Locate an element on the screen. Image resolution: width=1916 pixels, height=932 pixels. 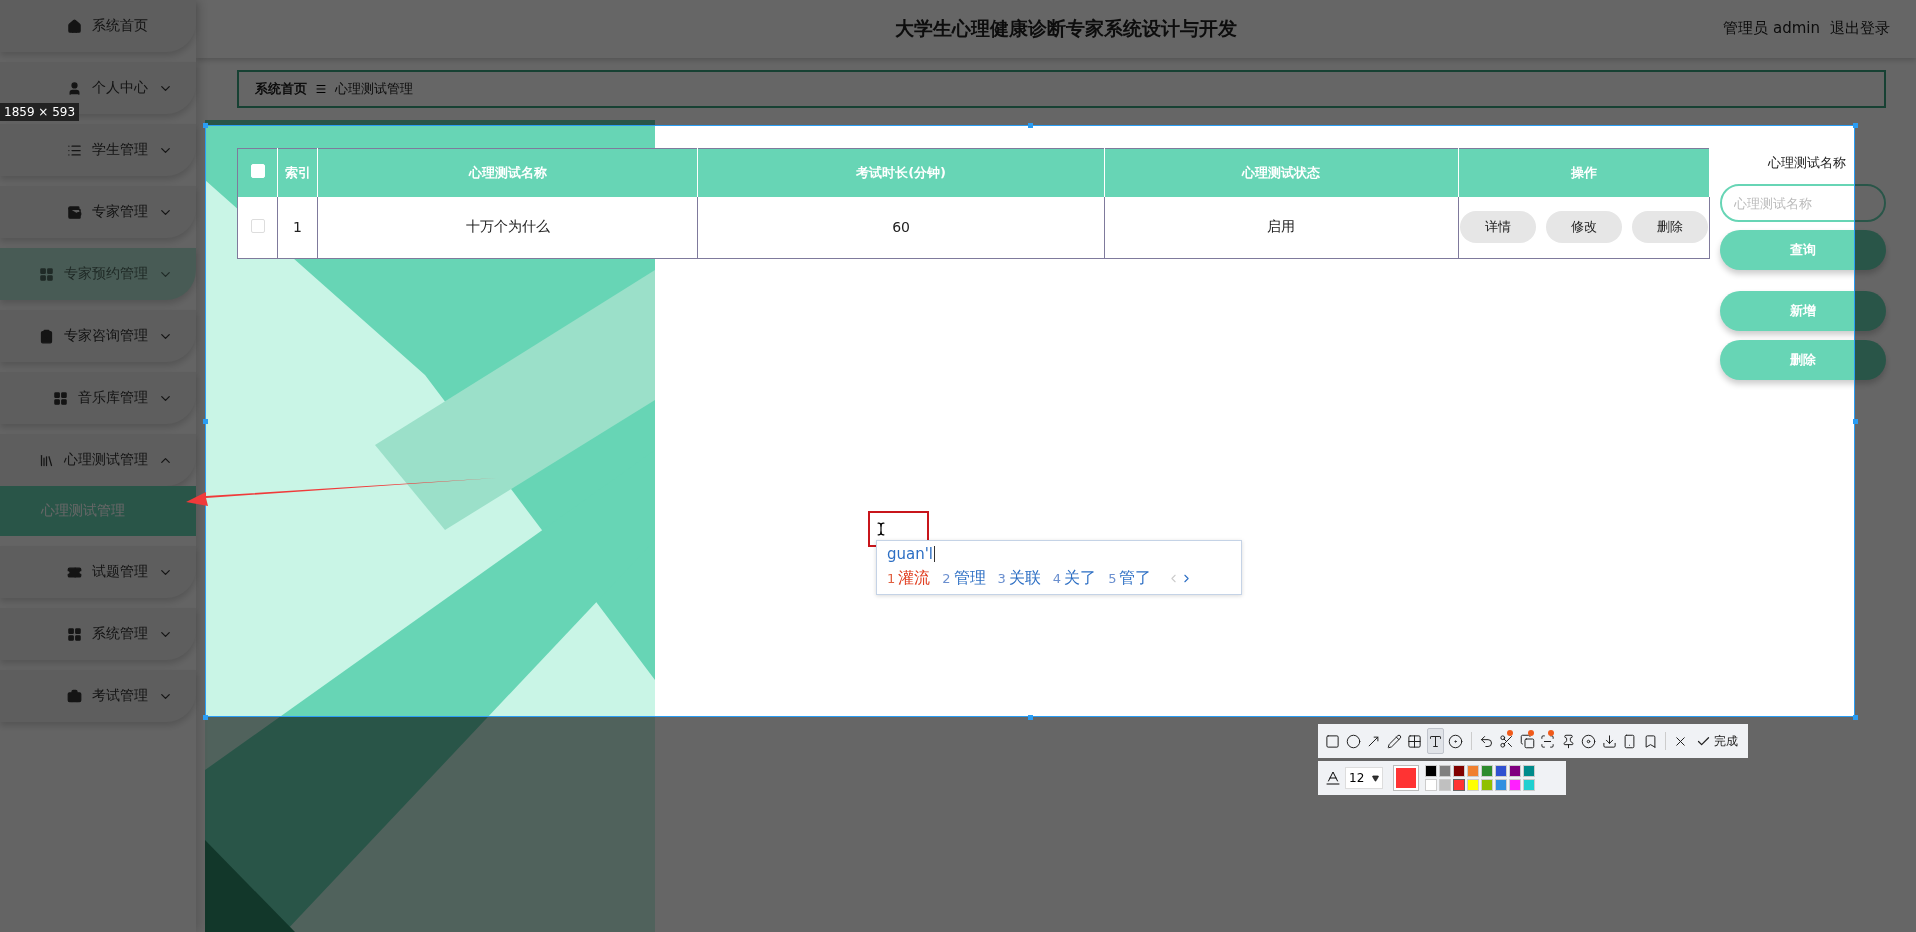
search-button: 查询 is located at coordinates (1803, 250).